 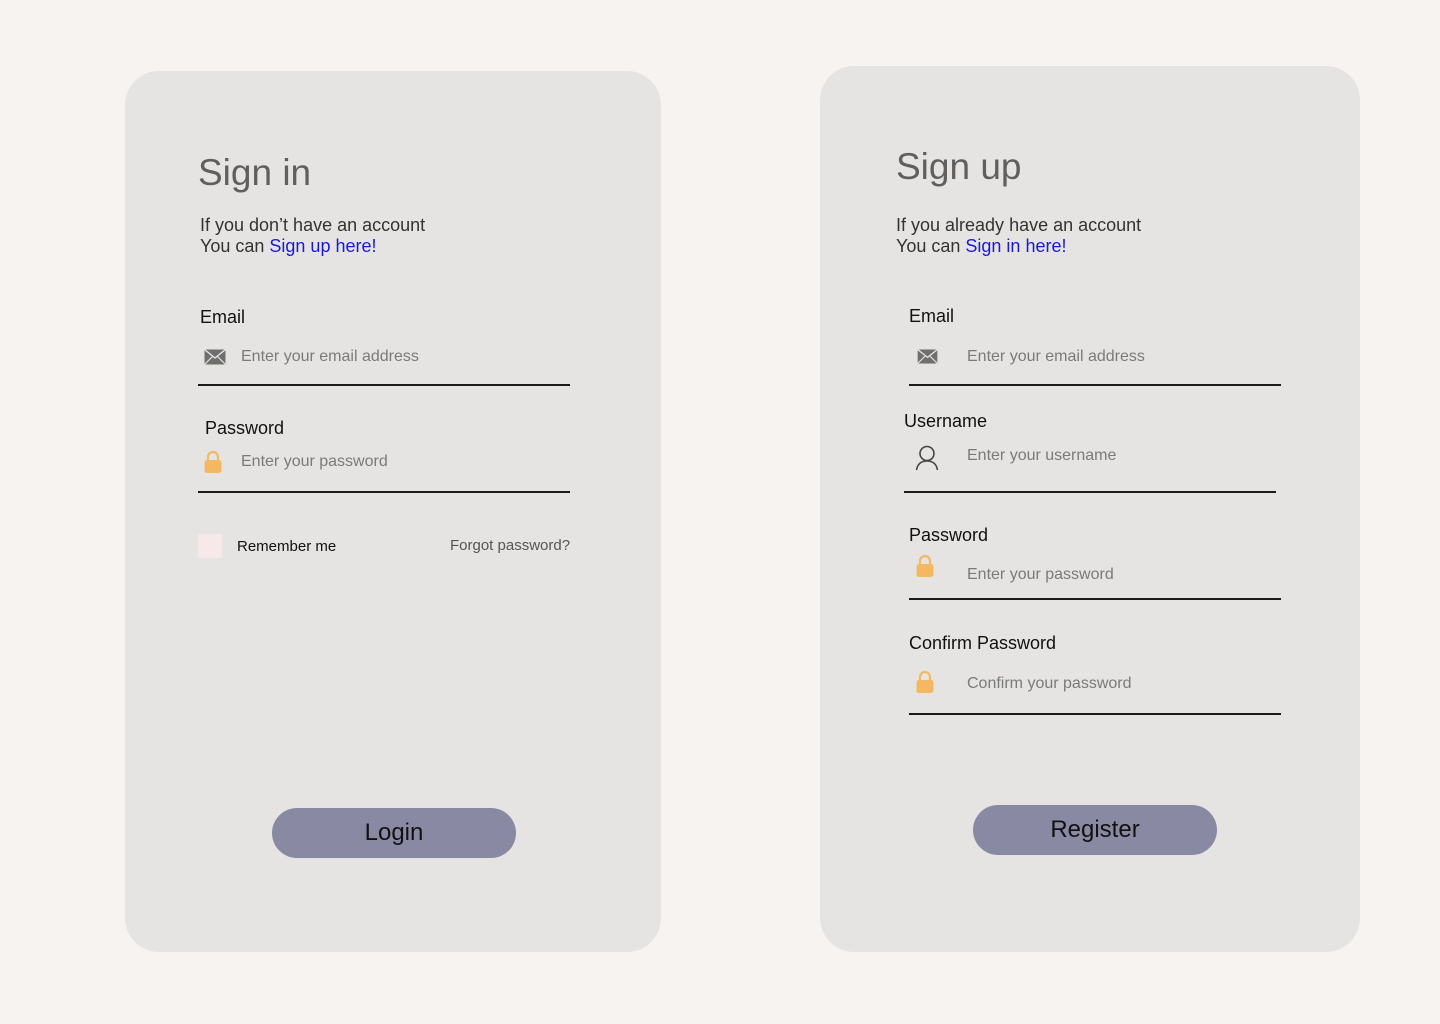 I want to click on signup-email-label: Email, so click(x=932, y=316).